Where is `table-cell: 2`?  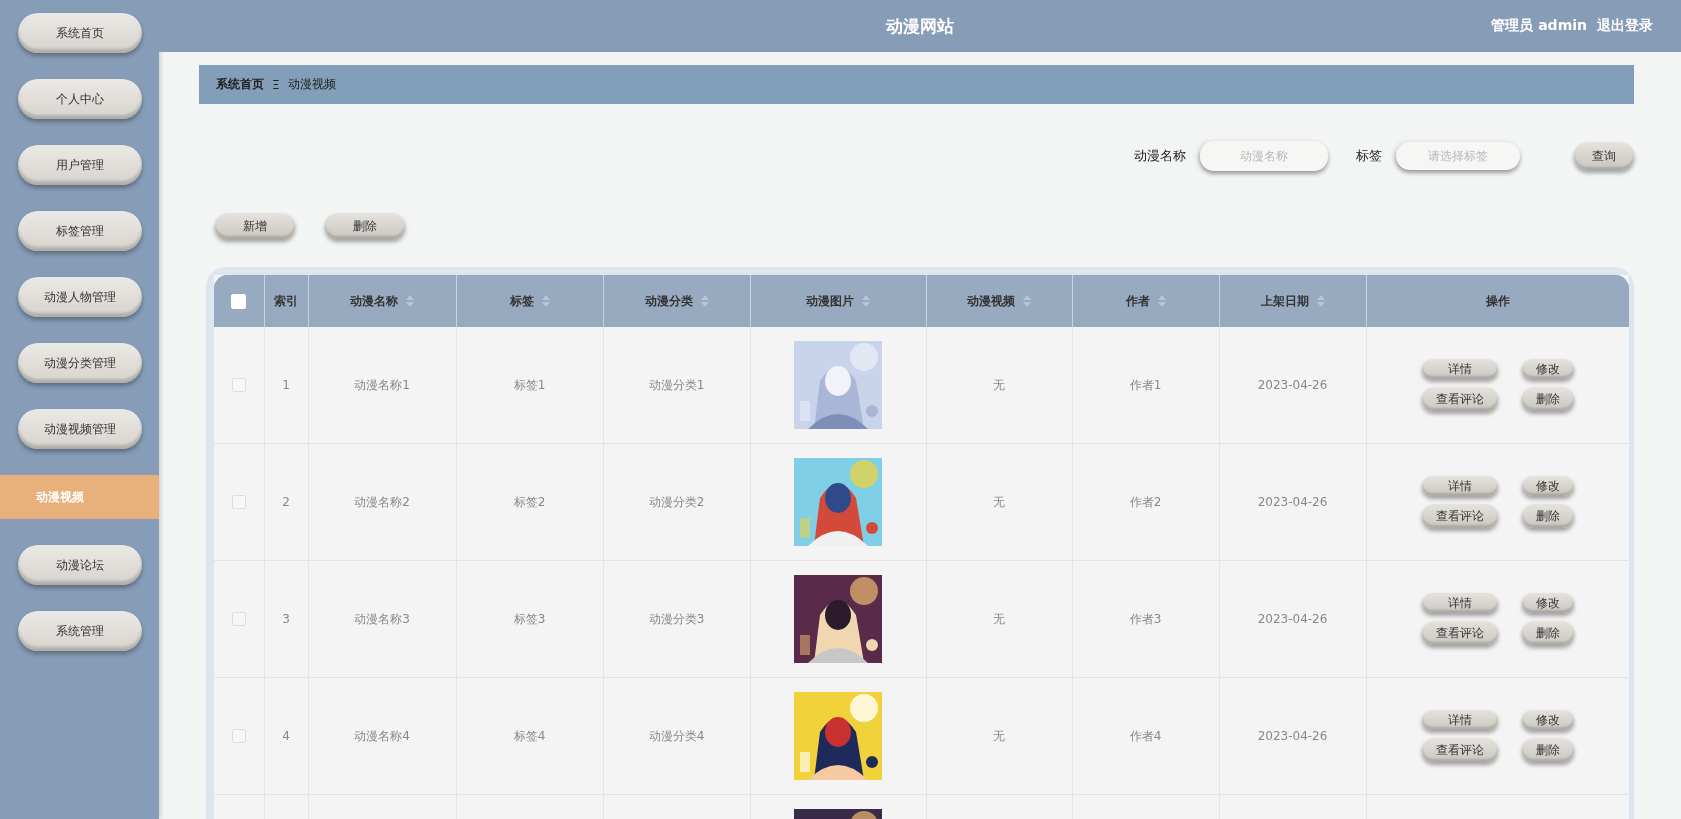
table-cell: 2 is located at coordinates (286, 502).